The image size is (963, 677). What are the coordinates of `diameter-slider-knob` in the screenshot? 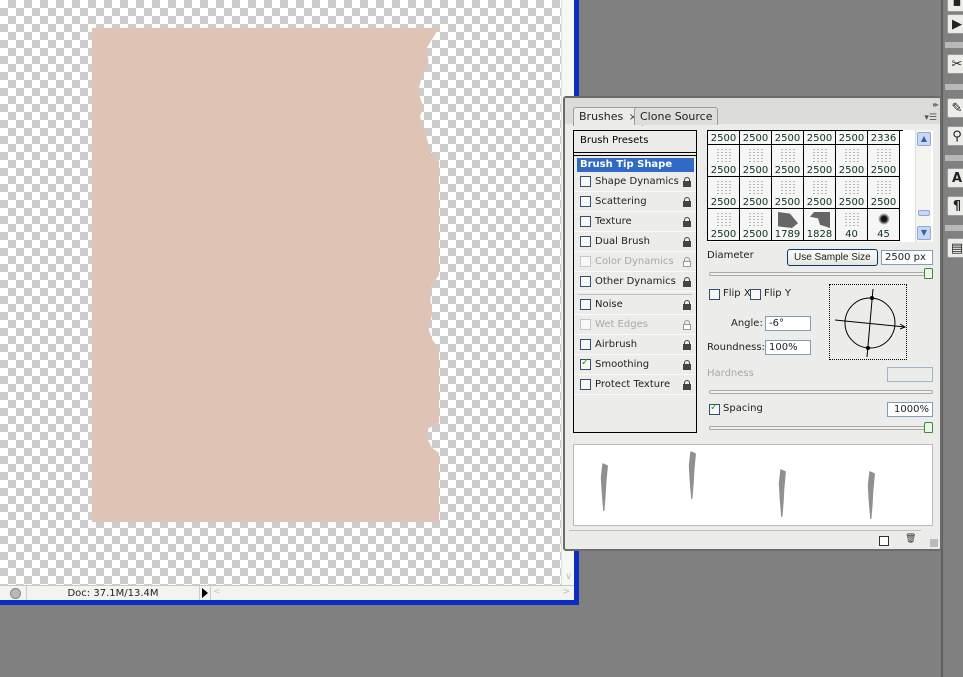 It's located at (928, 273).